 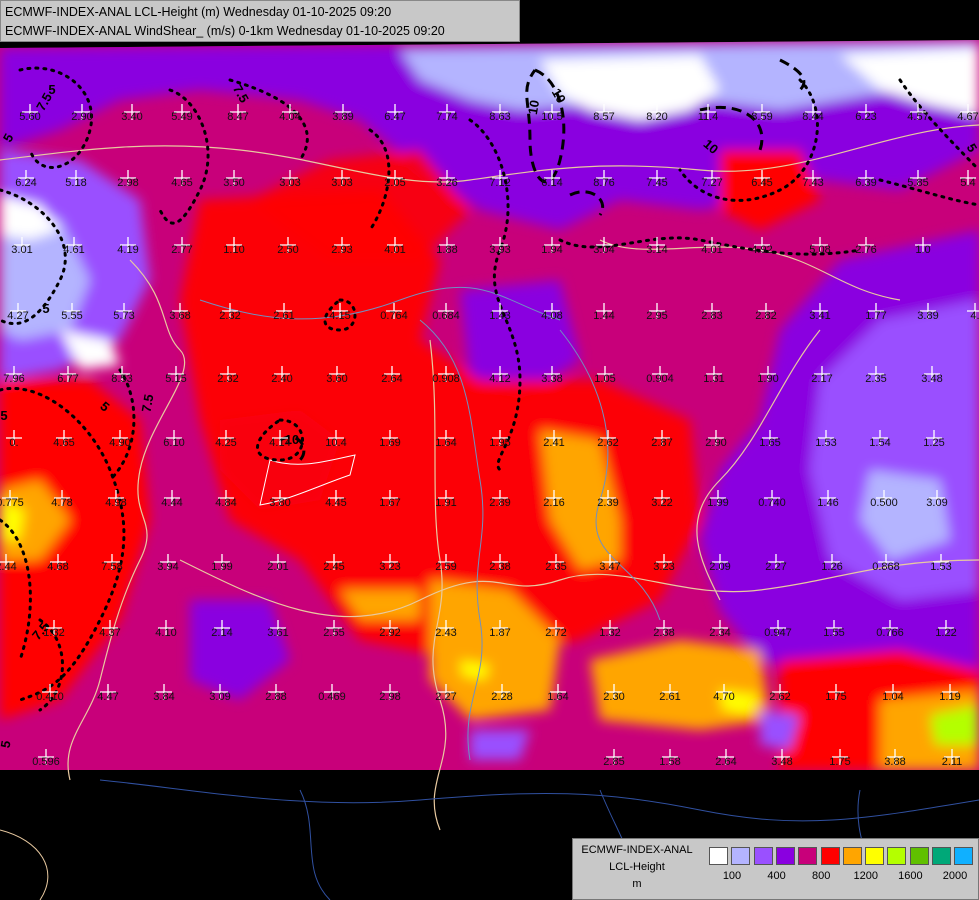 What do you see at coordinates (604, 379) in the screenshot?
I see `value-label: 1.05` at bounding box center [604, 379].